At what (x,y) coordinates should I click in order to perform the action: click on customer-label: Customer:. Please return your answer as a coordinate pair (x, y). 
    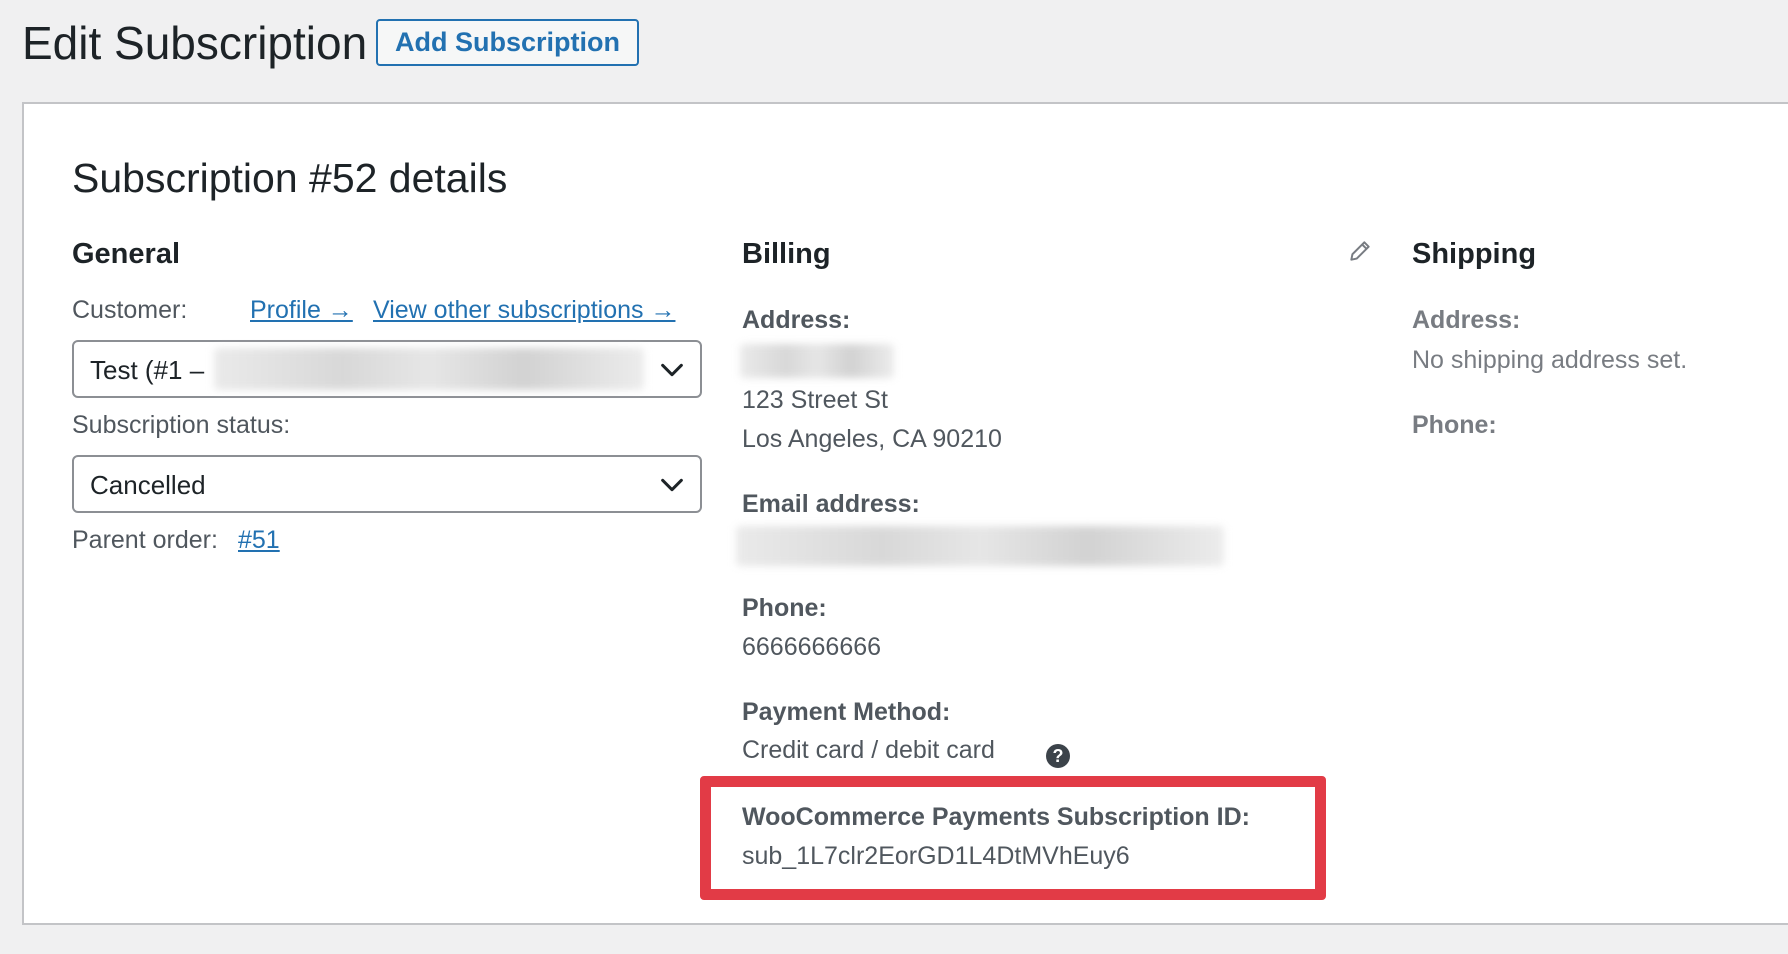
    Looking at the image, I should click on (130, 310).